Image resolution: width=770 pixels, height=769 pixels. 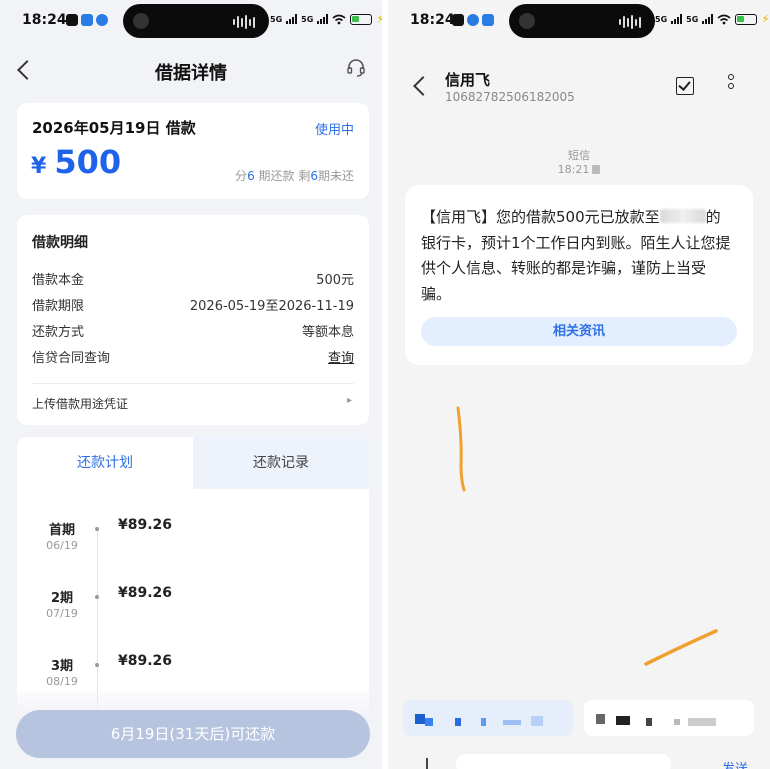 I want to click on tab-repayment-records: 还款记录, so click(x=281, y=463).